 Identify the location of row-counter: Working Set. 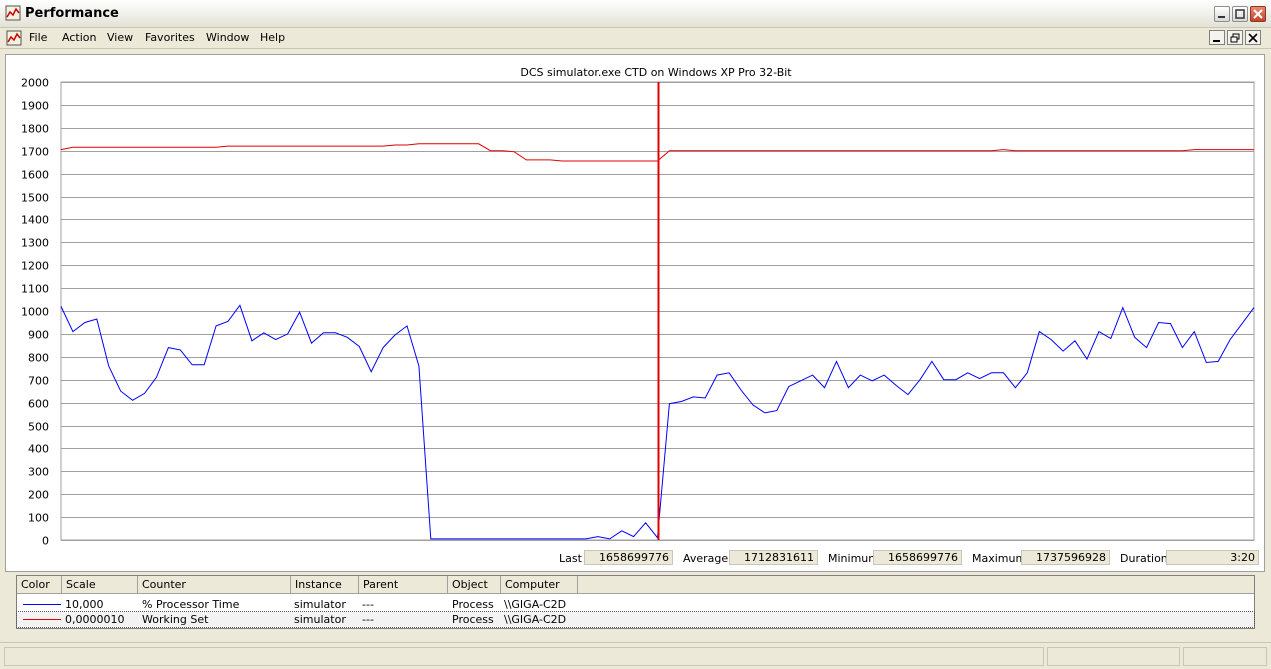
(175, 619).